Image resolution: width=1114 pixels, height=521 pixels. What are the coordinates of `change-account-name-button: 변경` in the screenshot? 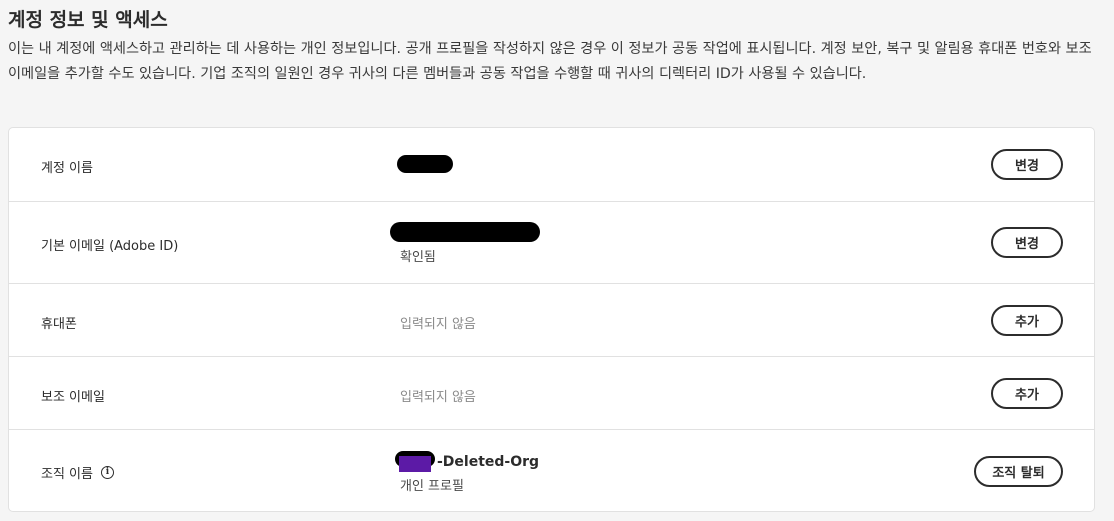 It's located at (1027, 164).